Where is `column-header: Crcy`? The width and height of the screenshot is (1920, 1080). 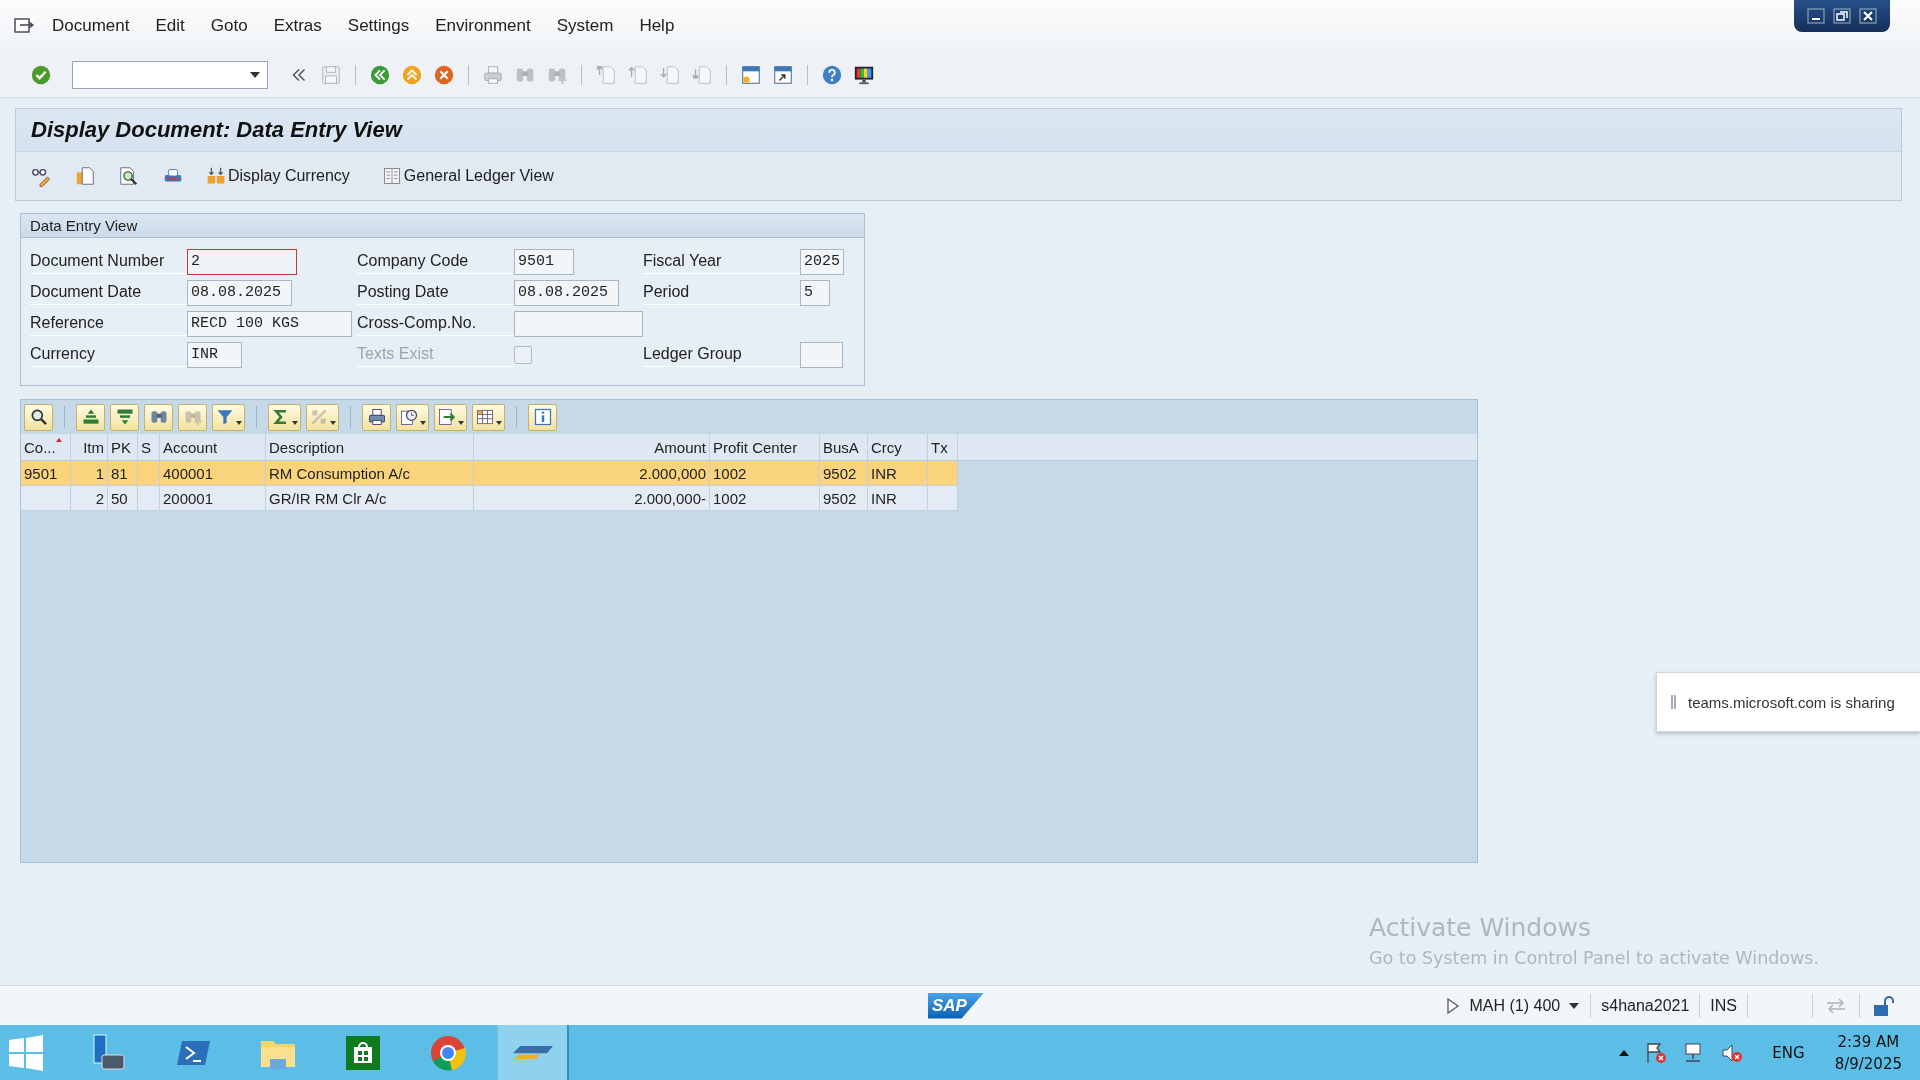 column-header: Crcy is located at coordinates (898, 447).